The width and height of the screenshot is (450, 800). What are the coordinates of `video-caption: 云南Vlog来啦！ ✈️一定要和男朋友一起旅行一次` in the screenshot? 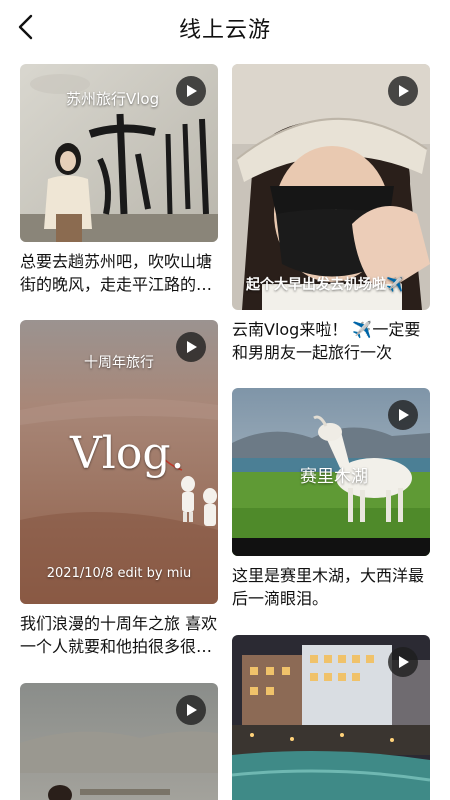 It's located at (331, 341).